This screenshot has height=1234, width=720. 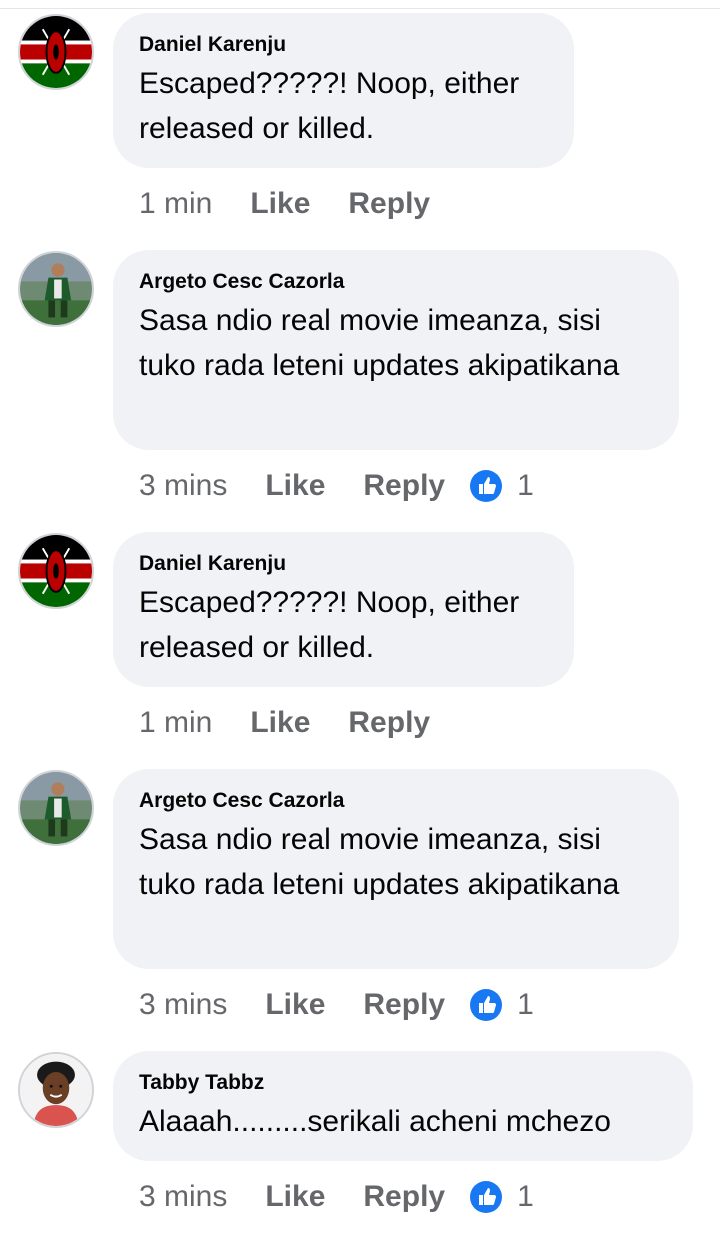 I want to click on woman-avatar-icon, so click(x=56, y=1090).